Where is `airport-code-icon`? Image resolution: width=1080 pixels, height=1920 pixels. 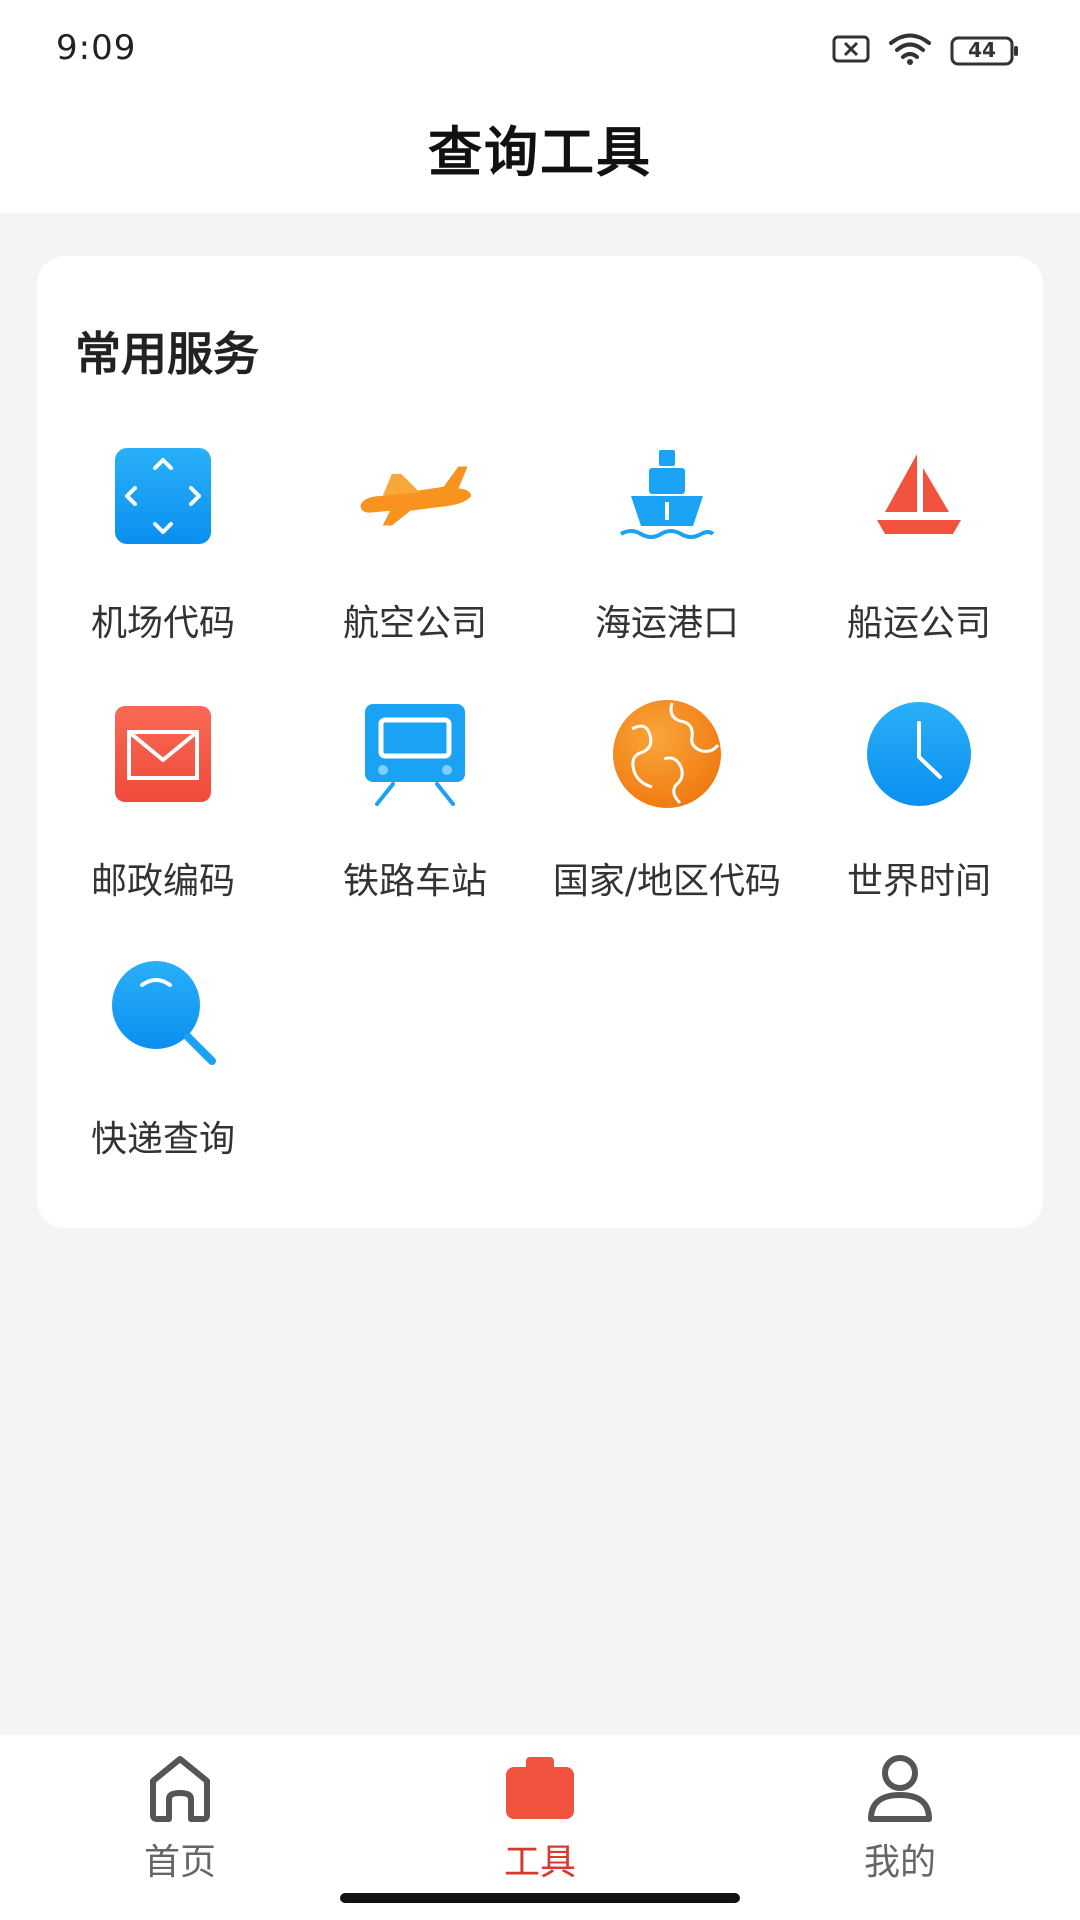
airport-code-icon is located at coordinates (163, 496).